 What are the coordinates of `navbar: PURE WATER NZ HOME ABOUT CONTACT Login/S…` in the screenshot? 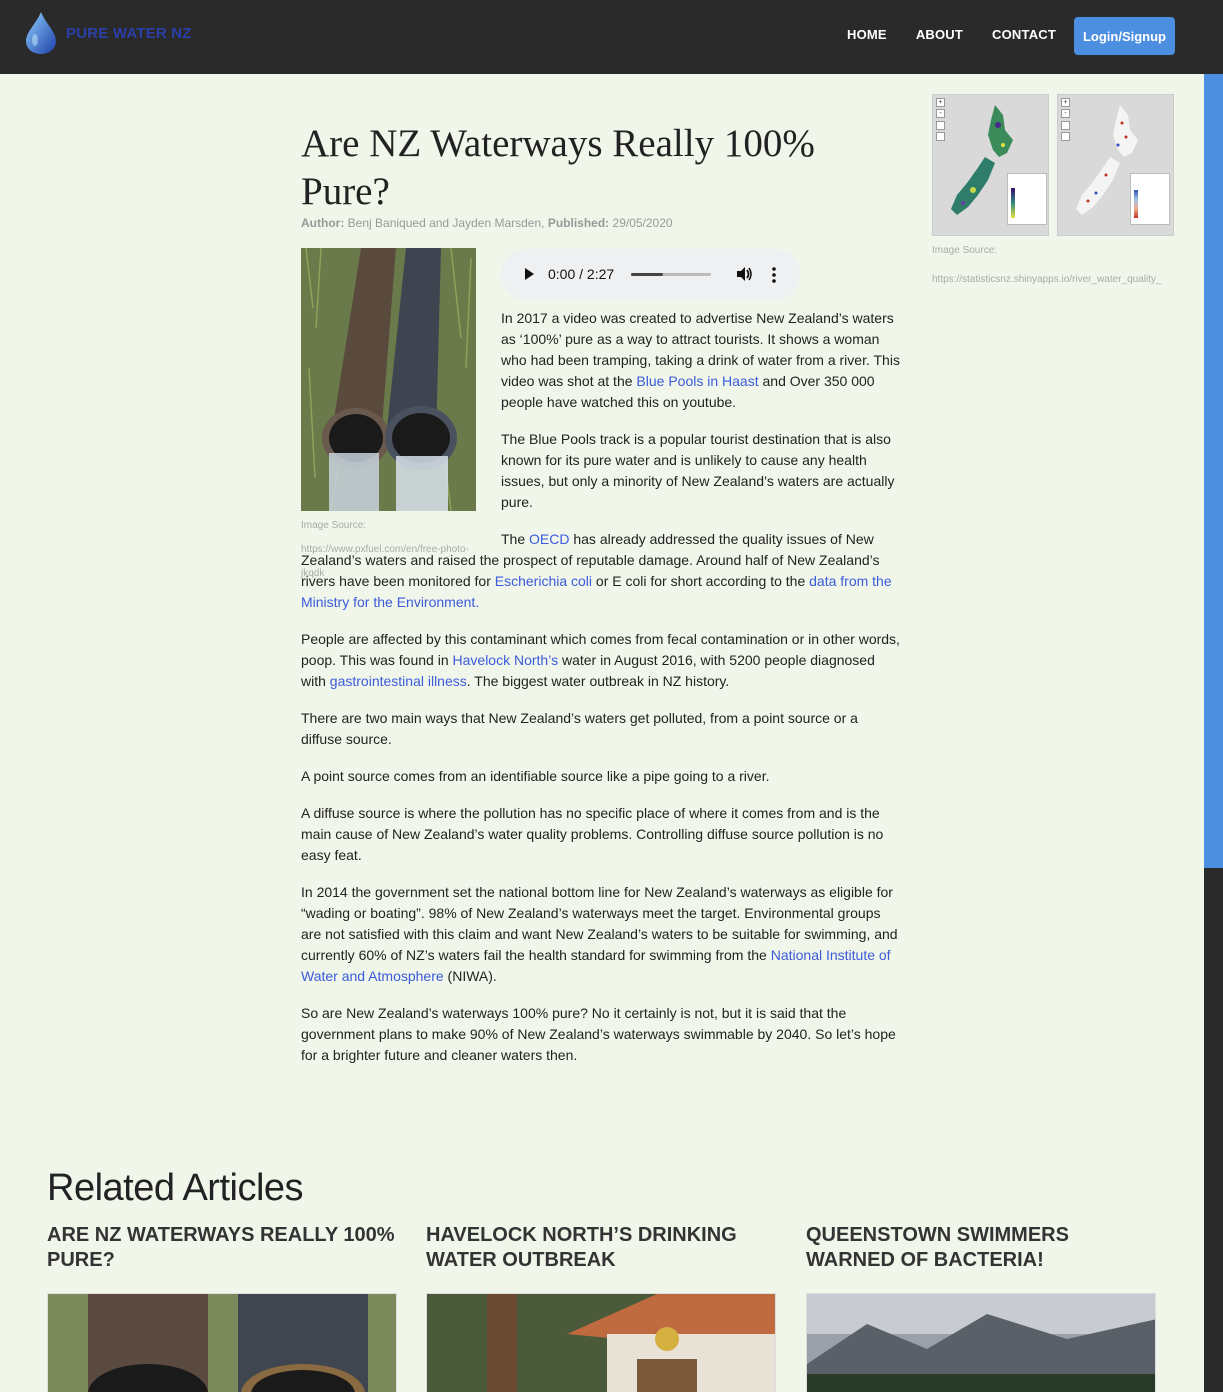 It's located at (611, 37).